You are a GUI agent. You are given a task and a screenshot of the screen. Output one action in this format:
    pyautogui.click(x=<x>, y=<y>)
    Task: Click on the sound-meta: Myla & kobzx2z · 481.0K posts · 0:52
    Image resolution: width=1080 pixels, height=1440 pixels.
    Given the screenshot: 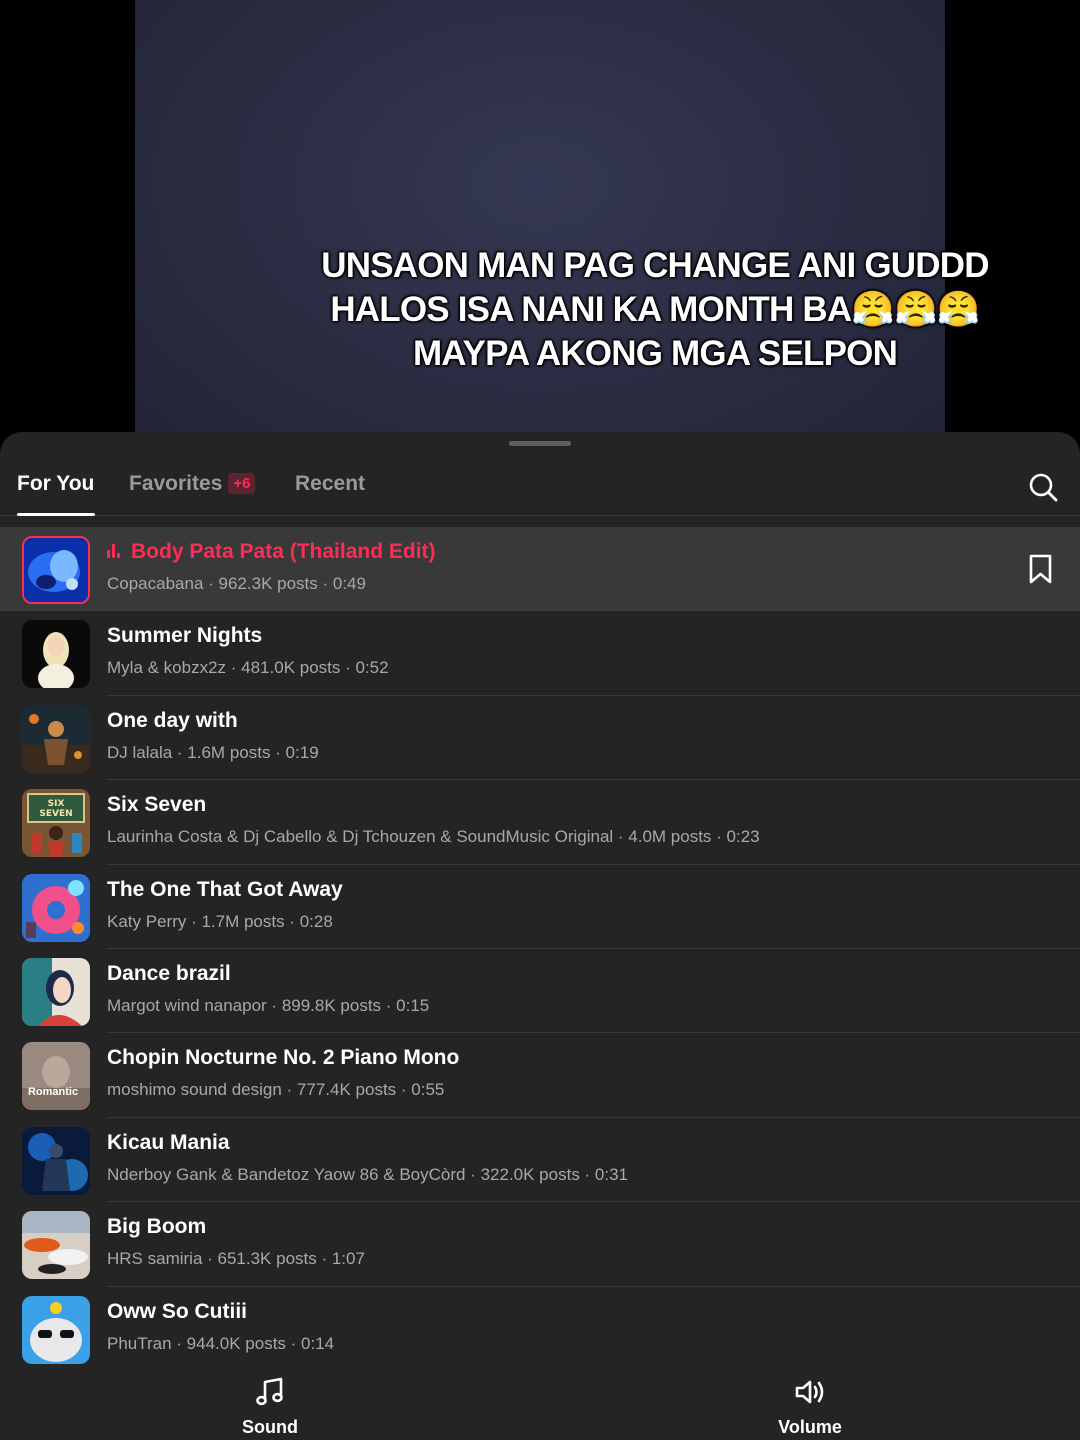 What is the action you would take?
    pyautogui.click(x=248, y=668)
    